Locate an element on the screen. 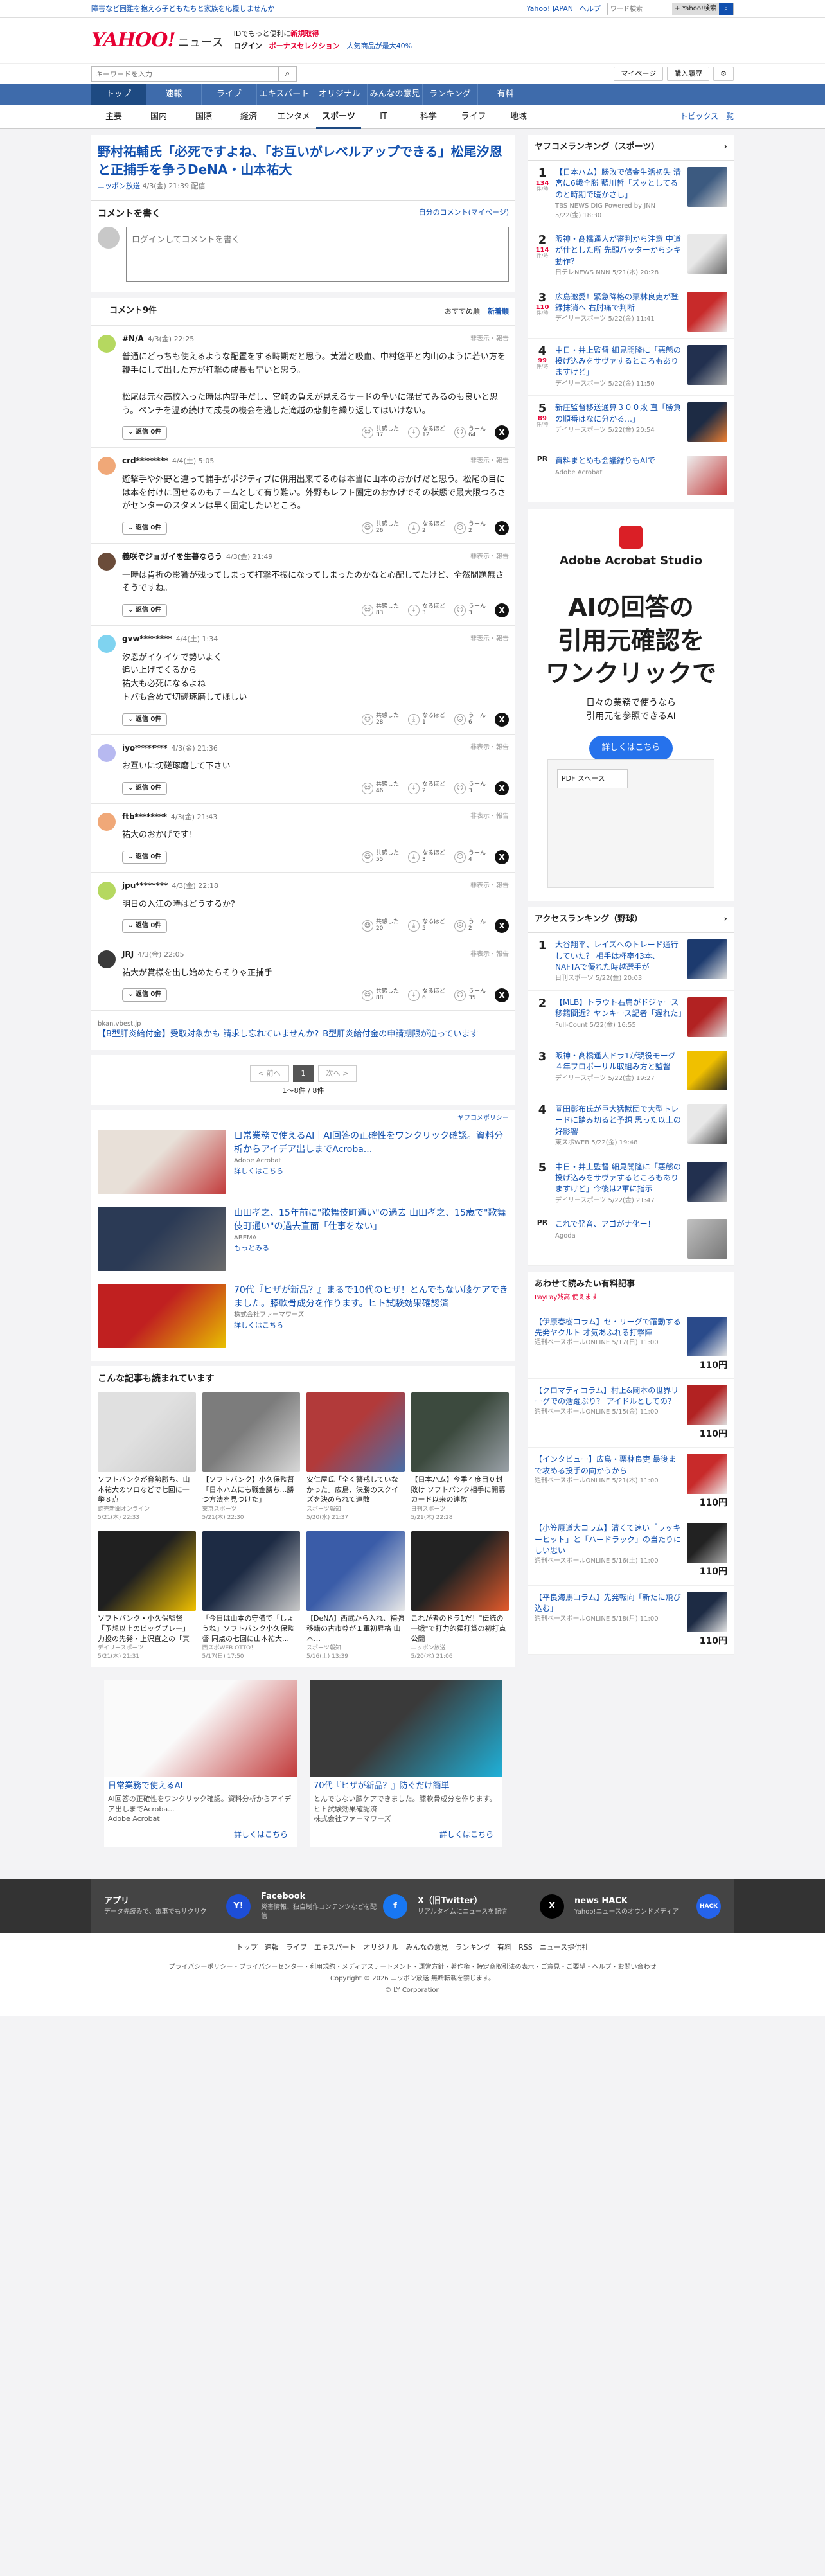 This screenshot has width=825, height=2576. policy-link: ヤフコメポリシー is located at coordinates (304, 1119).